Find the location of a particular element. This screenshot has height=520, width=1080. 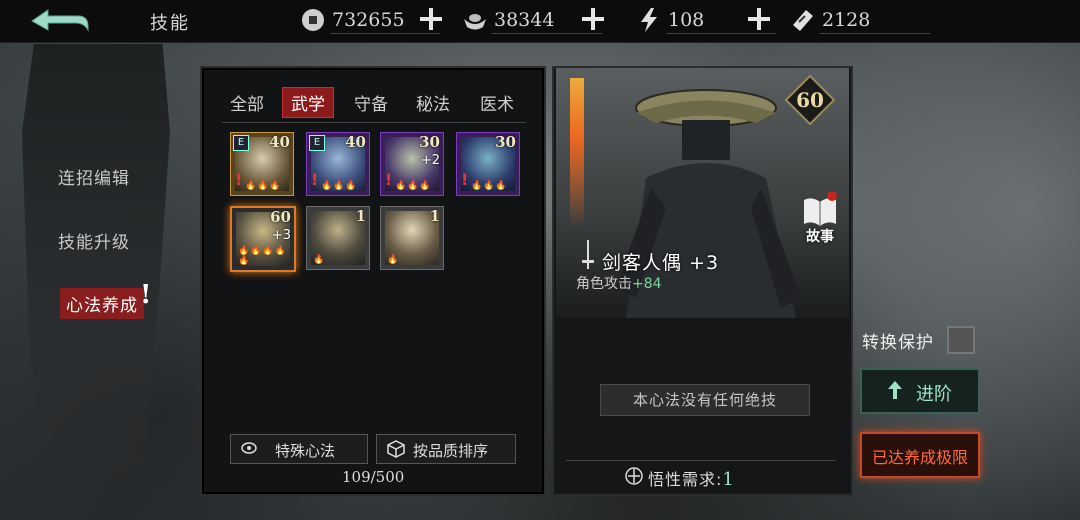

skill-card: 30 +2 ! 🔥🔥🔥 is located at coordinates (412, 164).